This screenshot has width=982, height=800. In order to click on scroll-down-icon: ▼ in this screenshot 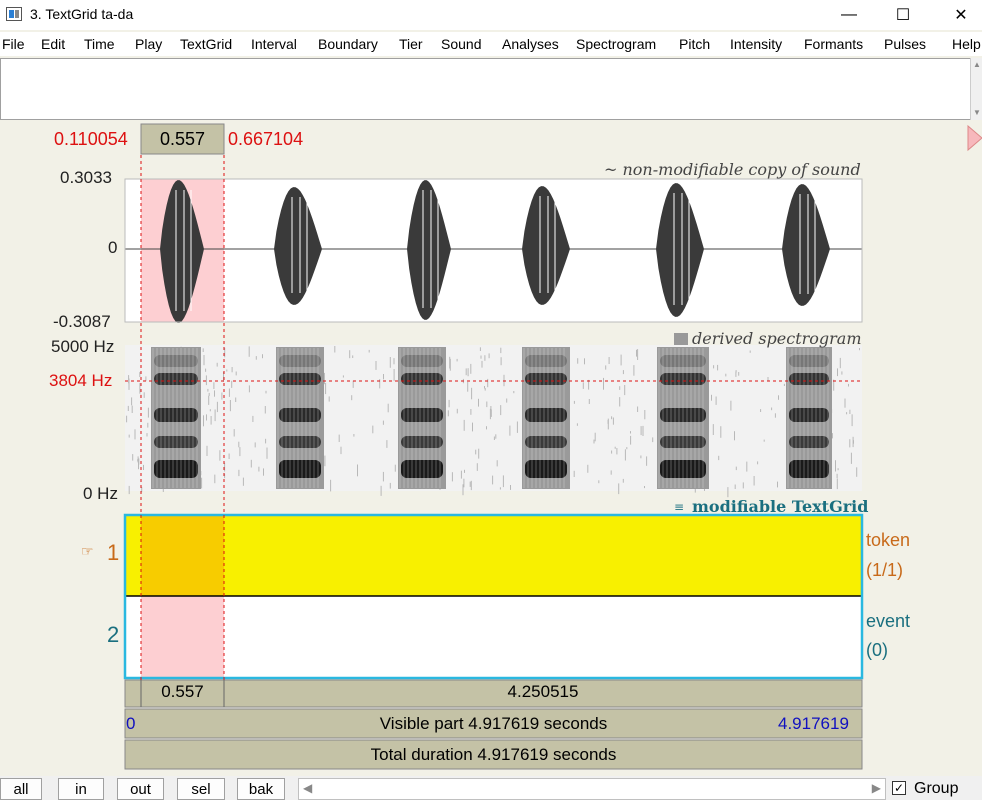, I will do `click(977, 112)`.